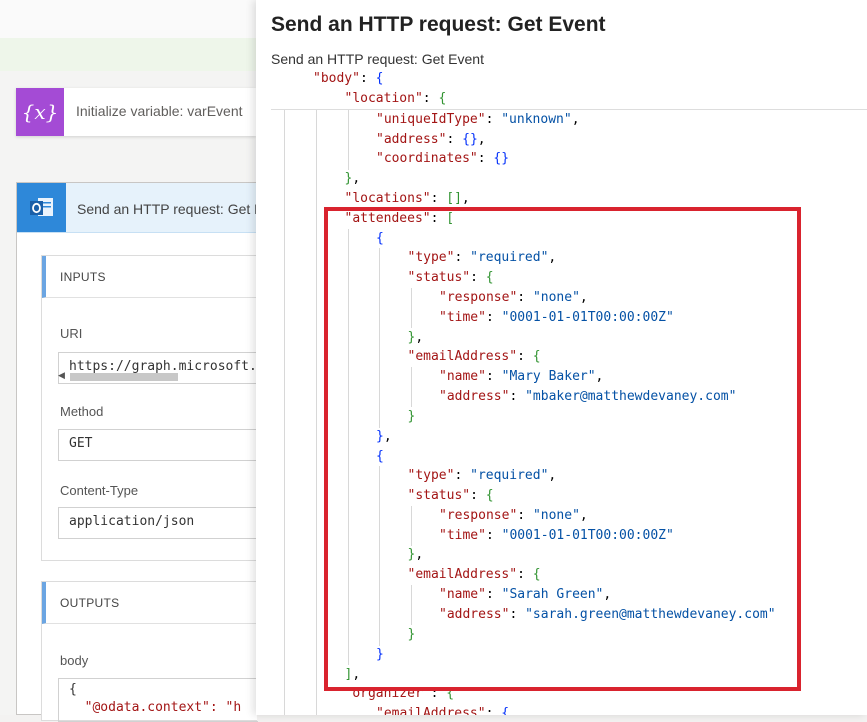  I want to click on http-card-header: Send an HTTP request: Get Event, so click(153, 208).